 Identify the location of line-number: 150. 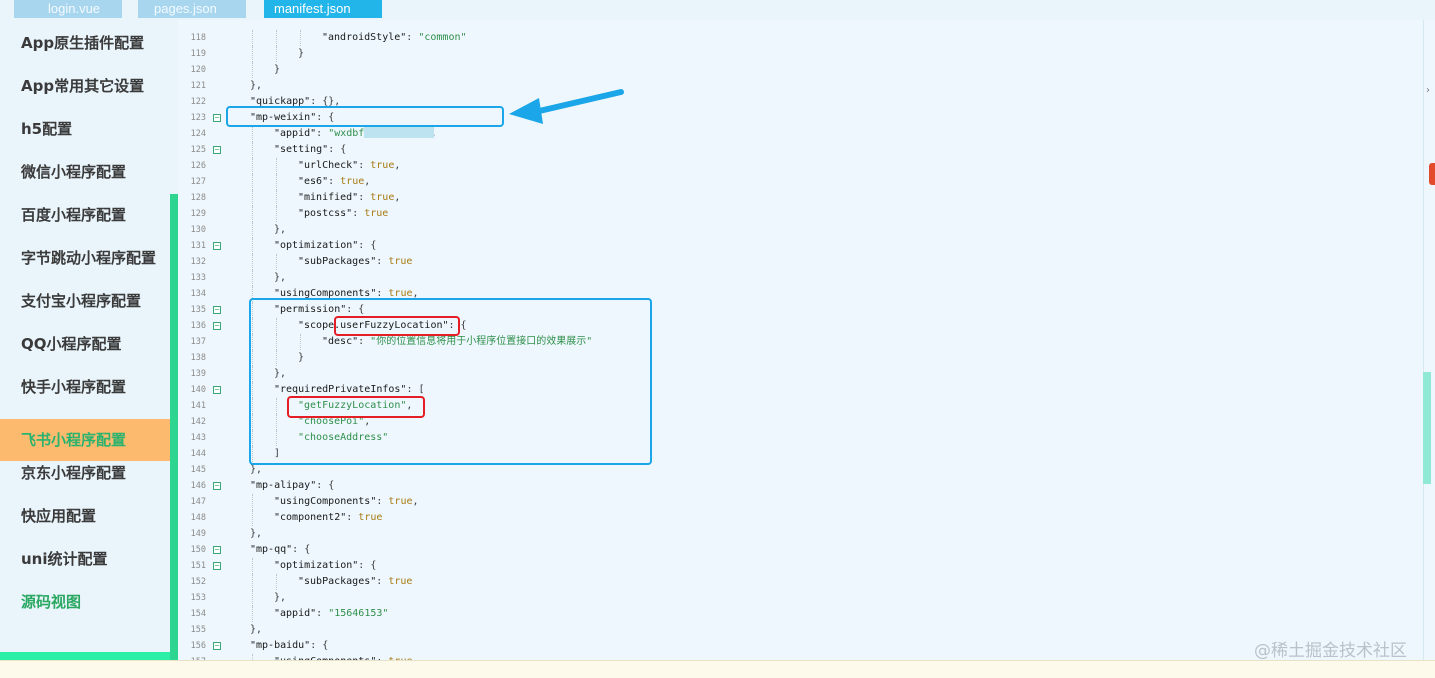
(198, 550).